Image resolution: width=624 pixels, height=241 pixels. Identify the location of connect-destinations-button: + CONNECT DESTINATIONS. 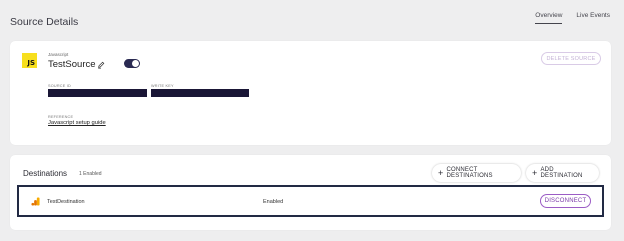
(476, 173).